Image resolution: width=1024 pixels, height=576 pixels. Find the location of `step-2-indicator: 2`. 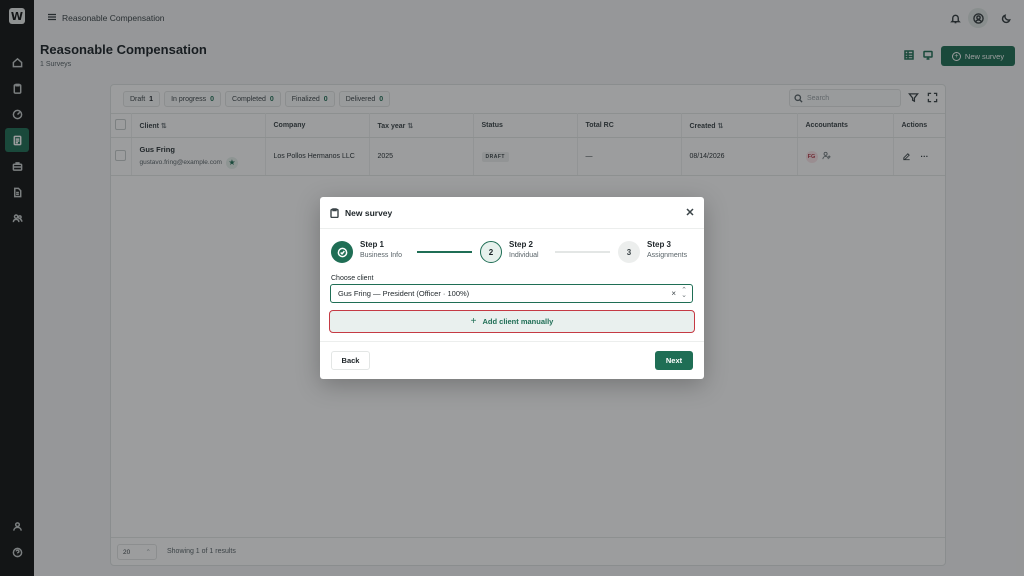

step-2-indicator: 2 is located at coordinates (491, 252).